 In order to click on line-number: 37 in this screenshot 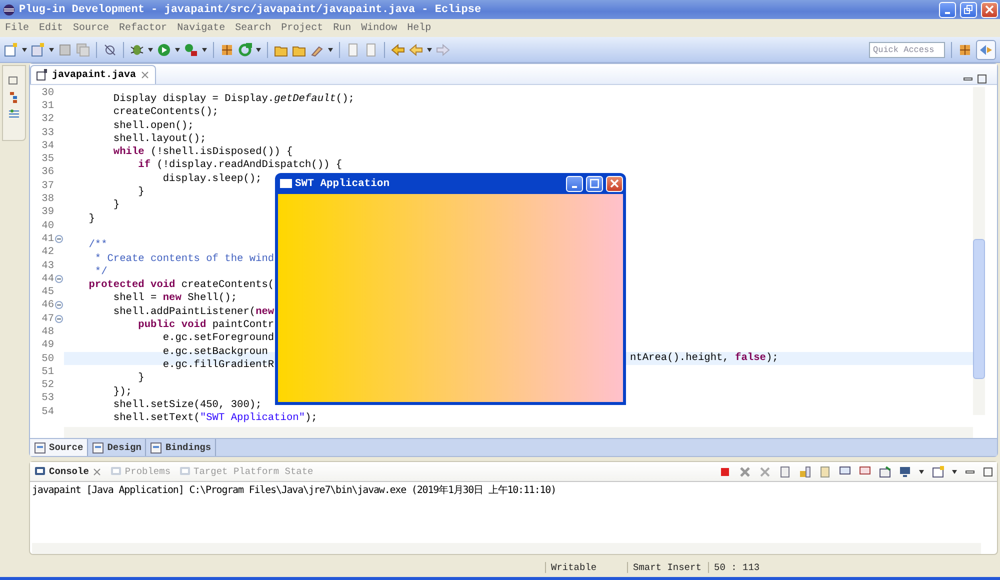, I will do `click(47, 186)`.